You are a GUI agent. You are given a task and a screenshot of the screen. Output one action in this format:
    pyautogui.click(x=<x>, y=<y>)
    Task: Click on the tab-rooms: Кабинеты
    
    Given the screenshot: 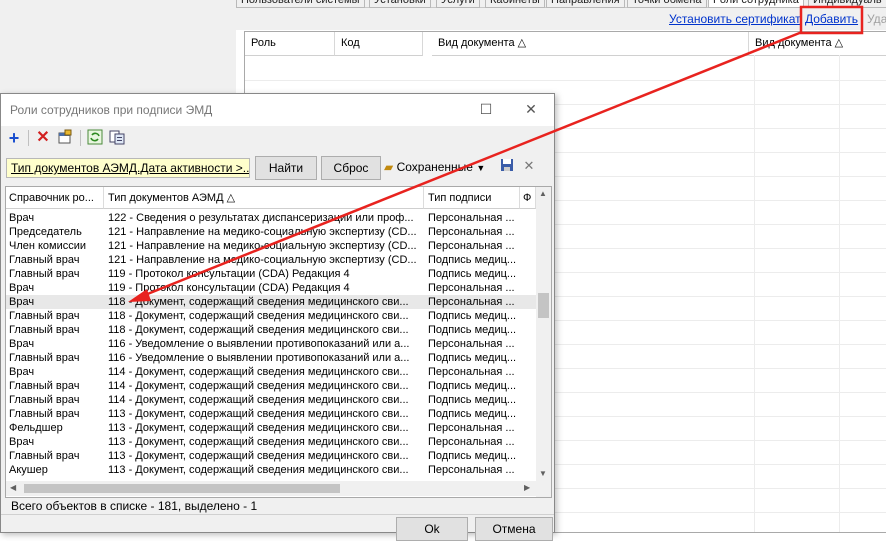 What is the action you would take?
    pyautogui.click(x=515, y=4)
    